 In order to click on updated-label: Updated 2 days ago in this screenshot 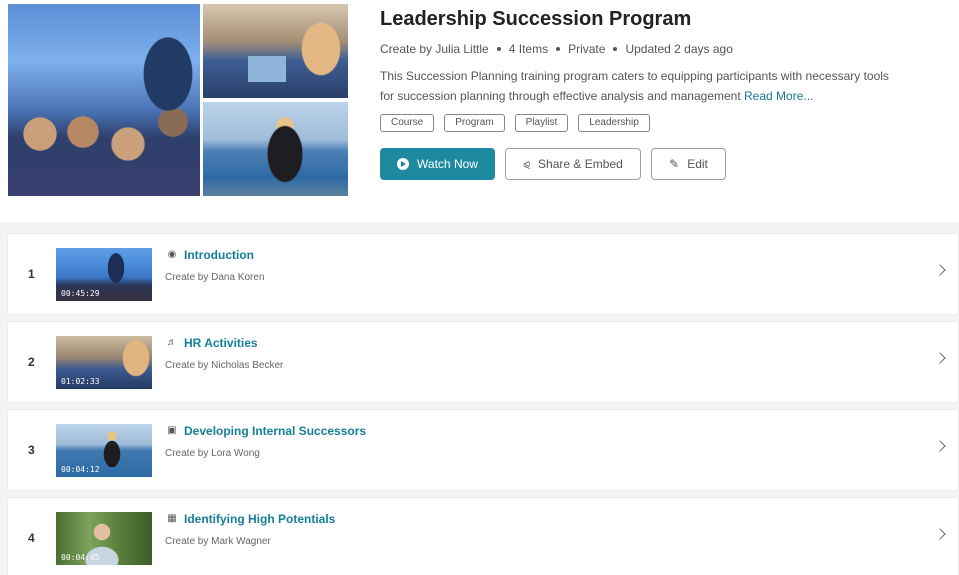, I will do `click(679, 49)`.